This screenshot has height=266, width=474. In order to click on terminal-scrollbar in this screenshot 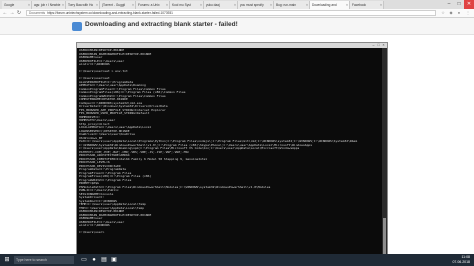, I will do `click(384, 153)`.